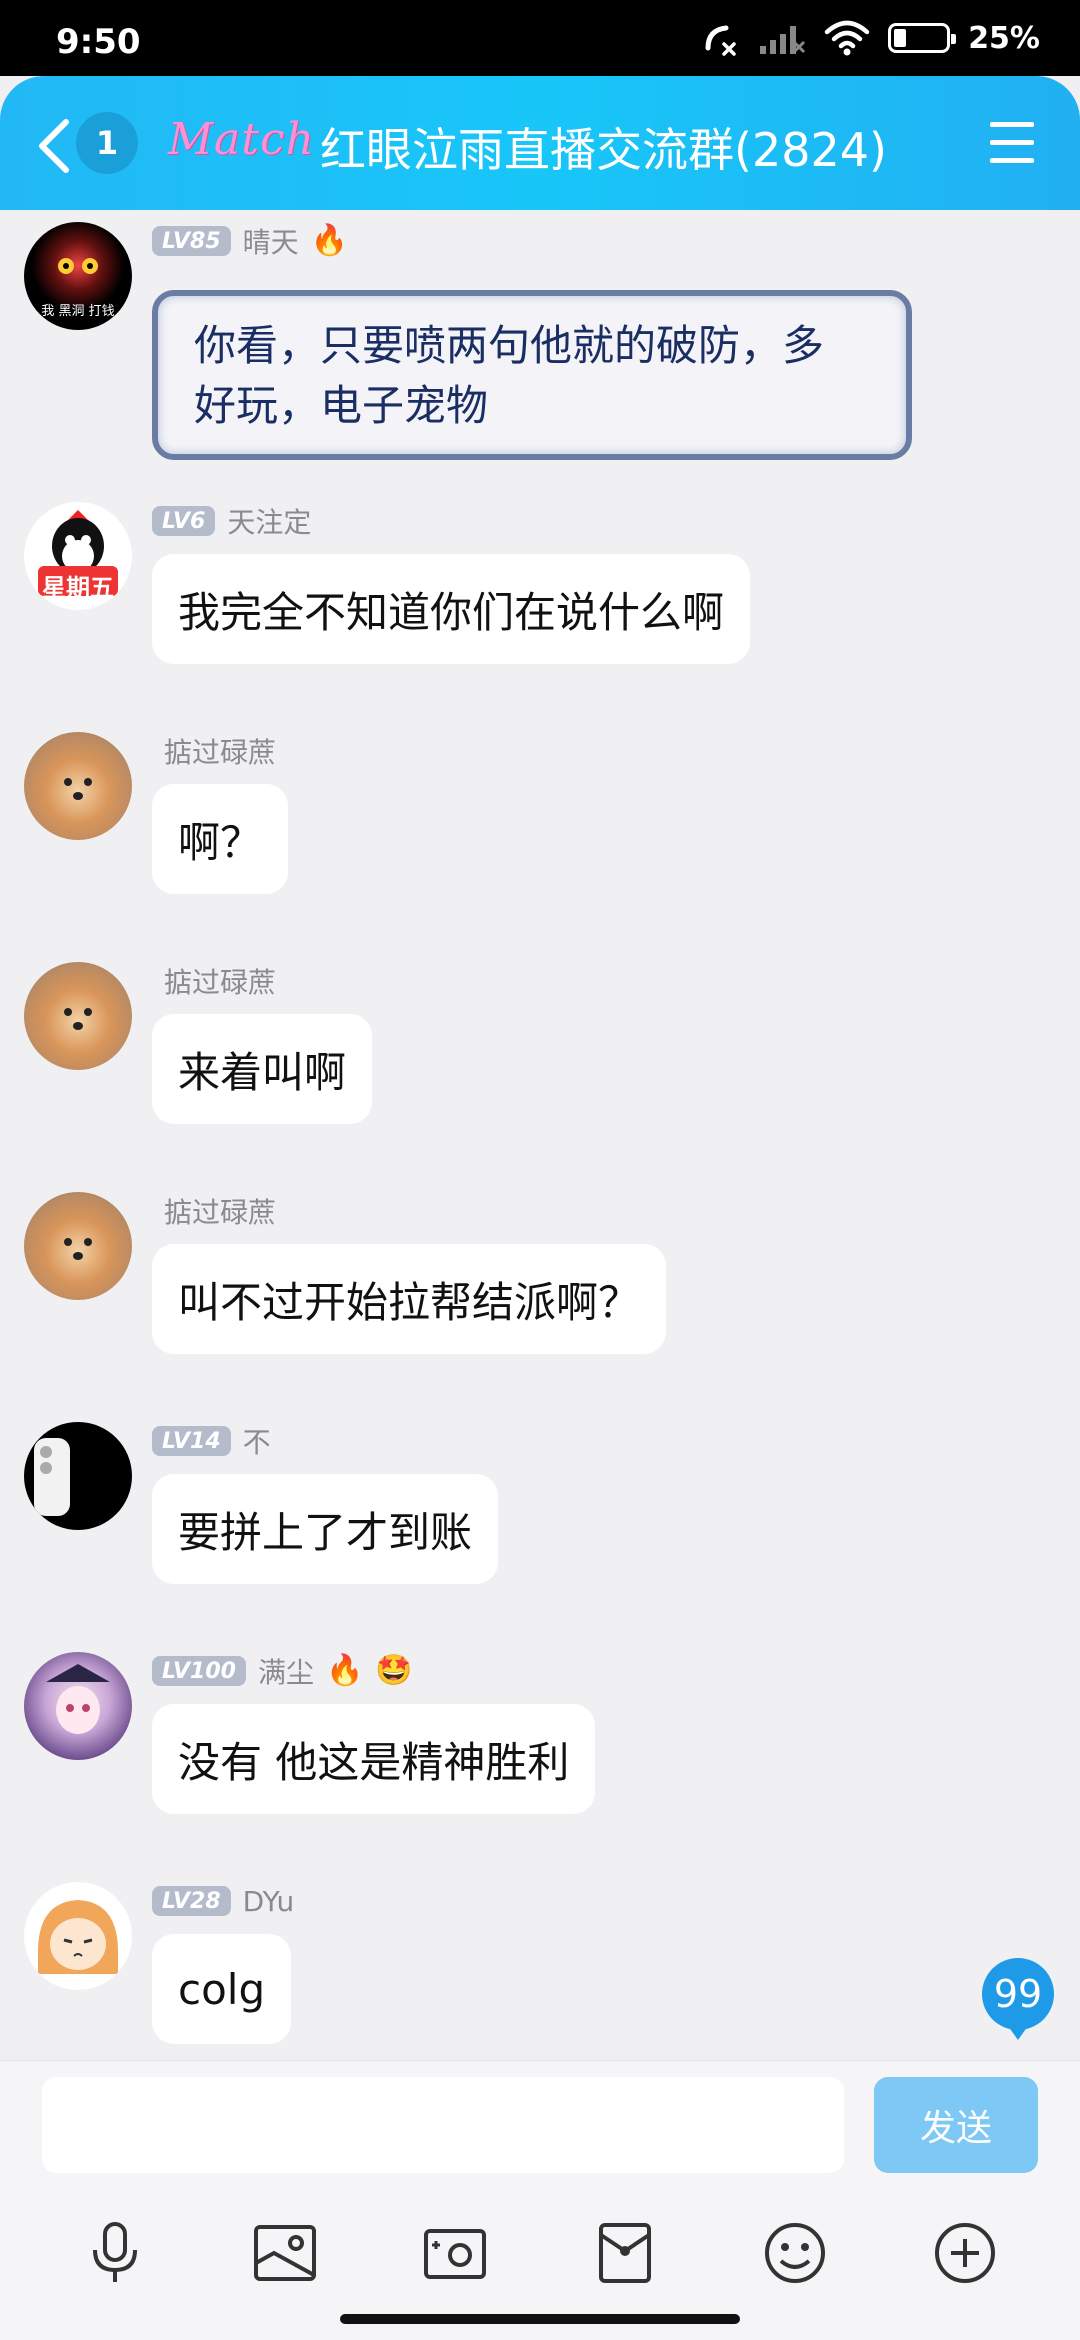 The image size is (1080, 2340). What do you see at coordinates (98, 42) in the screenshot?
I see `status-time: 9:50` at bounding box center [98, 42].